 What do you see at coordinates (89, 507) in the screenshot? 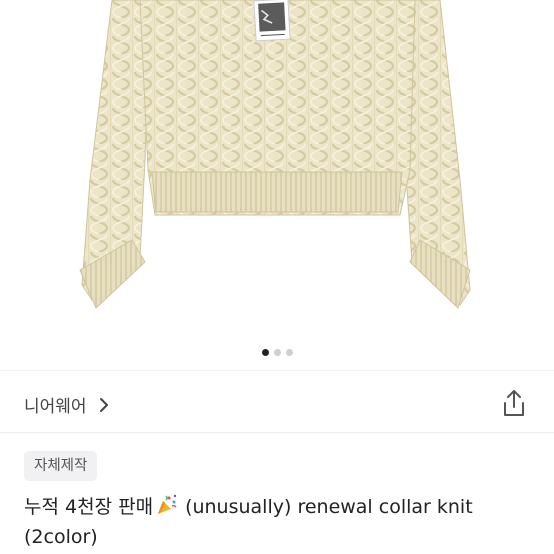
I see `title-prefix: 누적 4천장 판매` at bounding box center [89, 507].